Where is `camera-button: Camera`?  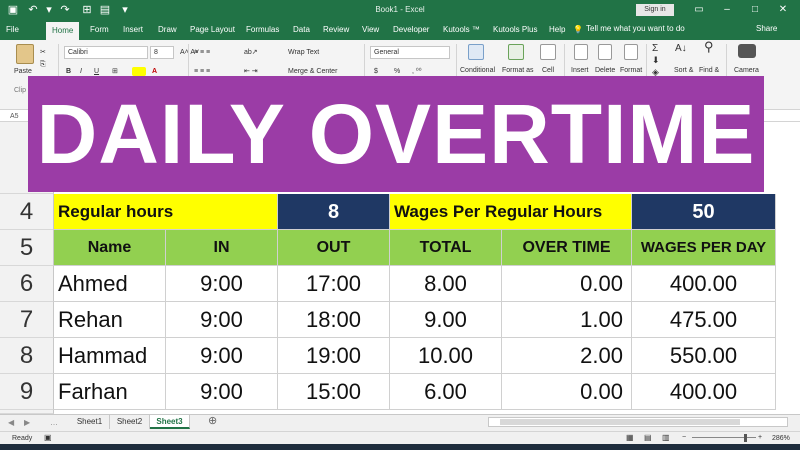 camera-button: Camera is located at coordinates (746, 70).